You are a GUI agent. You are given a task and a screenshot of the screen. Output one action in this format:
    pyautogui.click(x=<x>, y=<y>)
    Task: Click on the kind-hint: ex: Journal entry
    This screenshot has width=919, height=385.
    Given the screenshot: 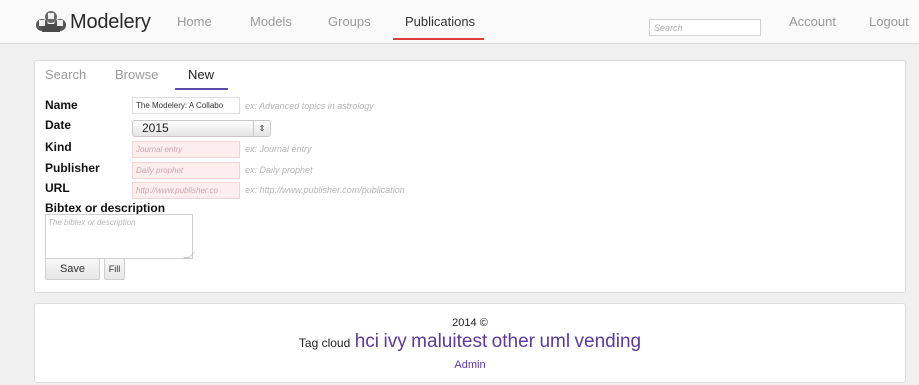 What is the action you would take?
    pyautogui.click(x=278, y=149)
    